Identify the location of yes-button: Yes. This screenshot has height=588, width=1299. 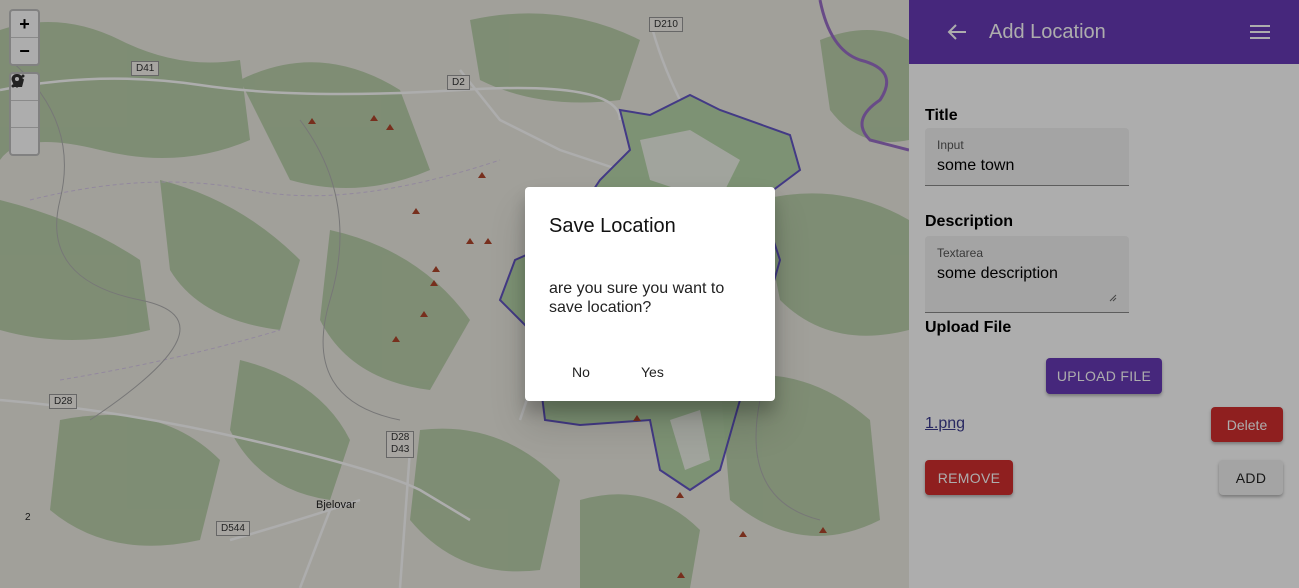
(652, 372).